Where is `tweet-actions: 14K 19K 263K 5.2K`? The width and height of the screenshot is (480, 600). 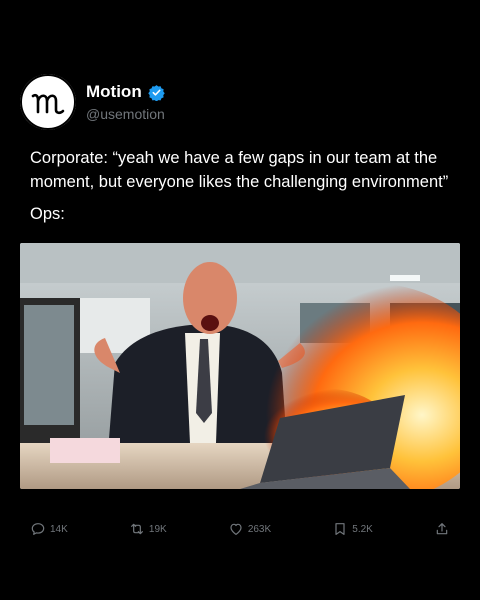
tweet-actions: 14K 19K 263K 5.2K is located at coordinates (240, 529).